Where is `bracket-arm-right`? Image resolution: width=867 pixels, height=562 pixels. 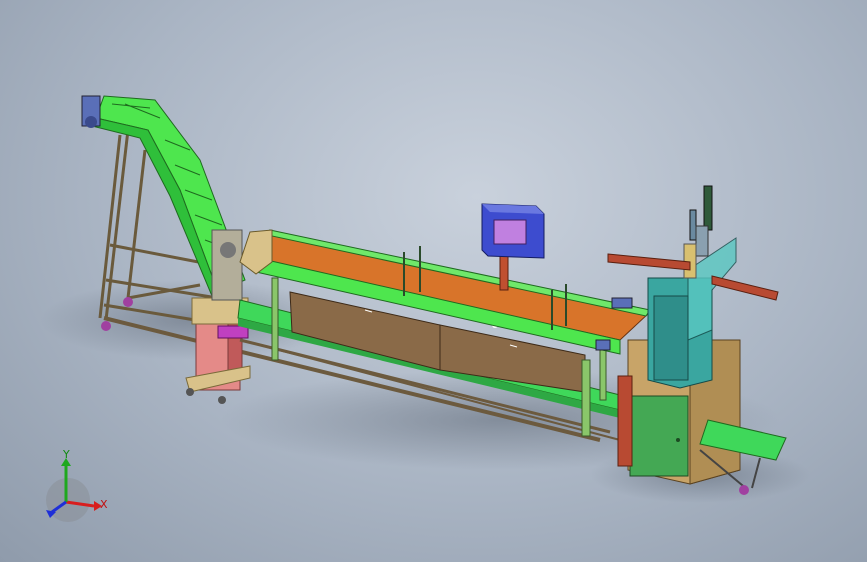
bracket-arm-right is located at coordinates (745, 288).